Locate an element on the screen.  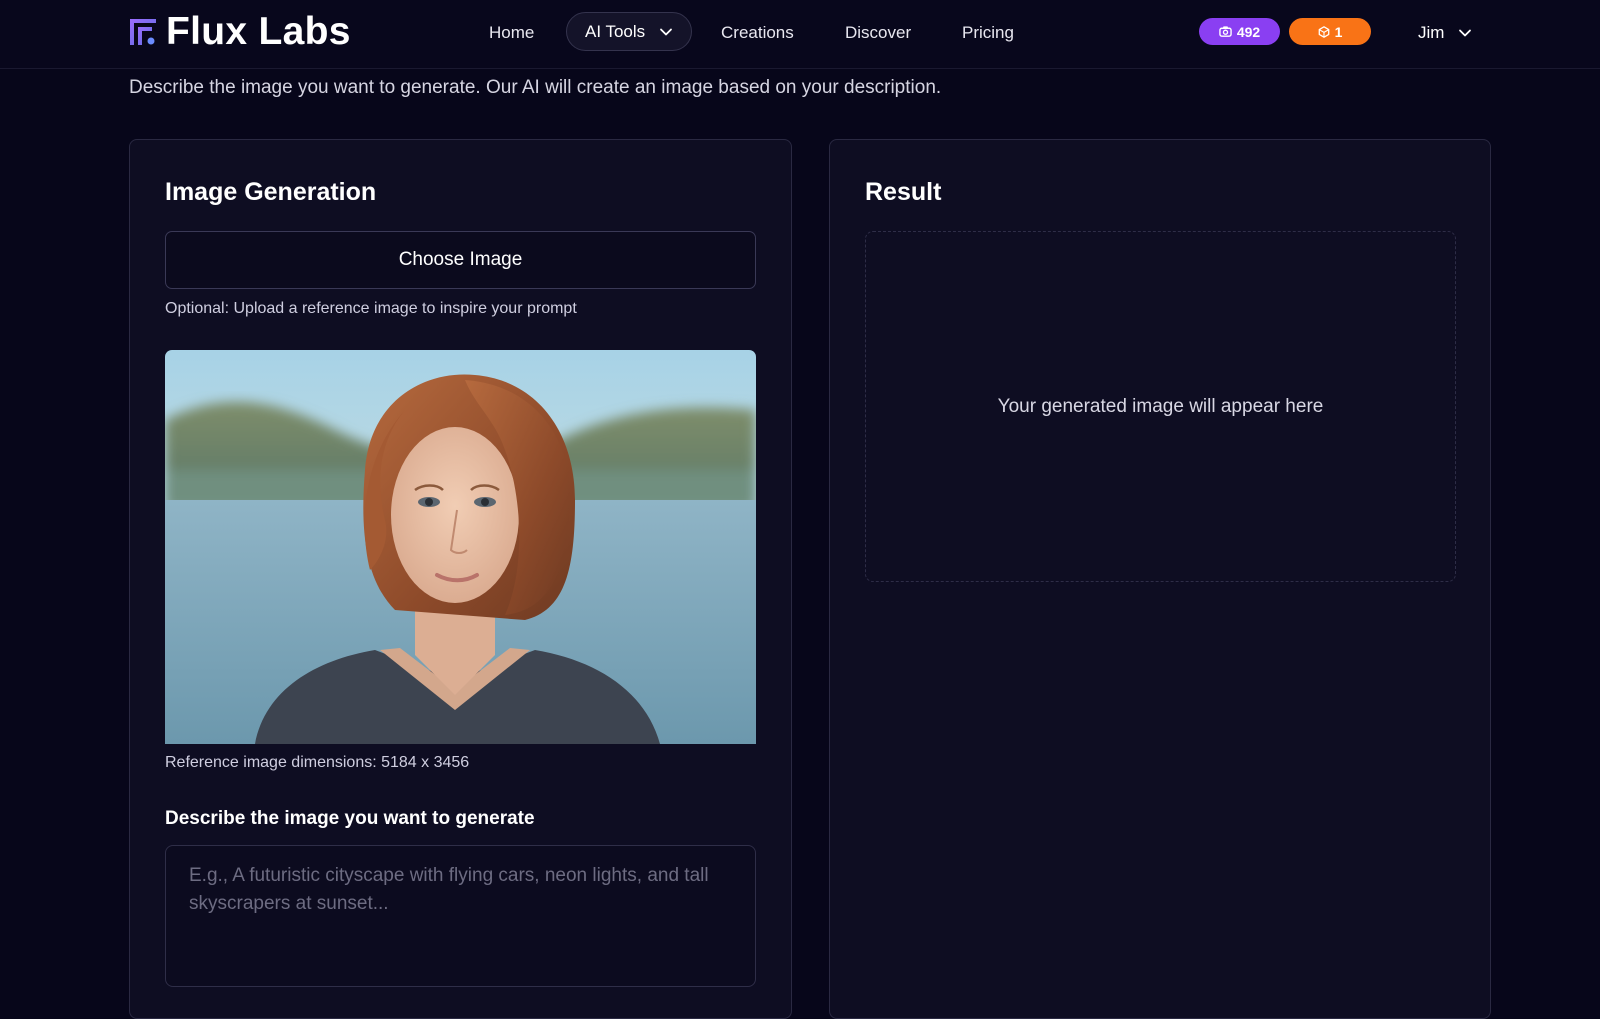
reference-photo is located at coordinates (460, 547).